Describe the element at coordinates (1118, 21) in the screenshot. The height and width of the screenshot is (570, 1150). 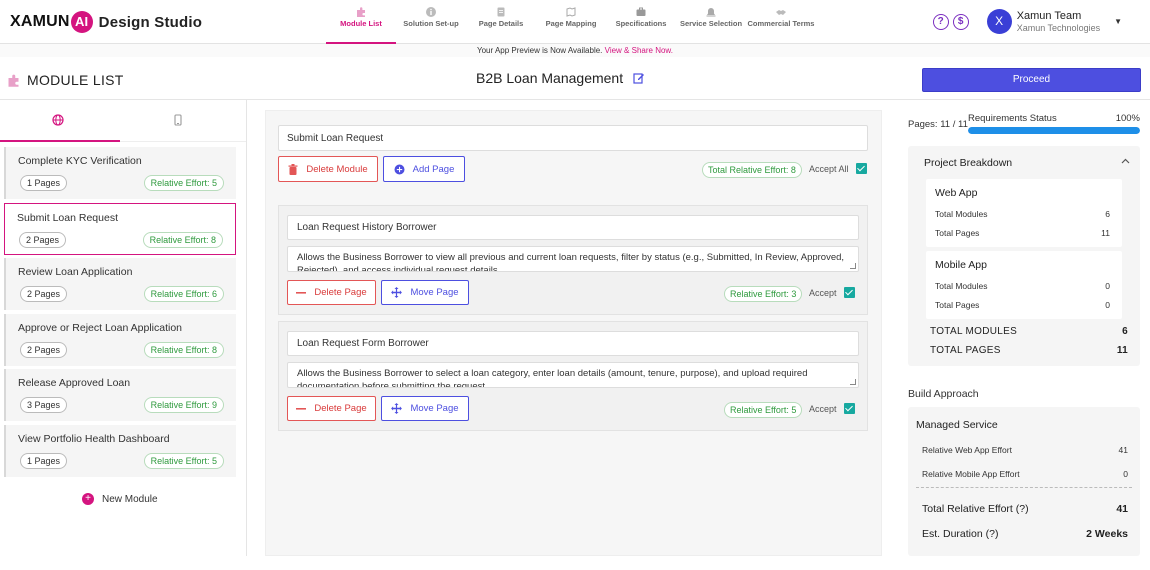
I see `chevron-down-icon: ▼` at that location.